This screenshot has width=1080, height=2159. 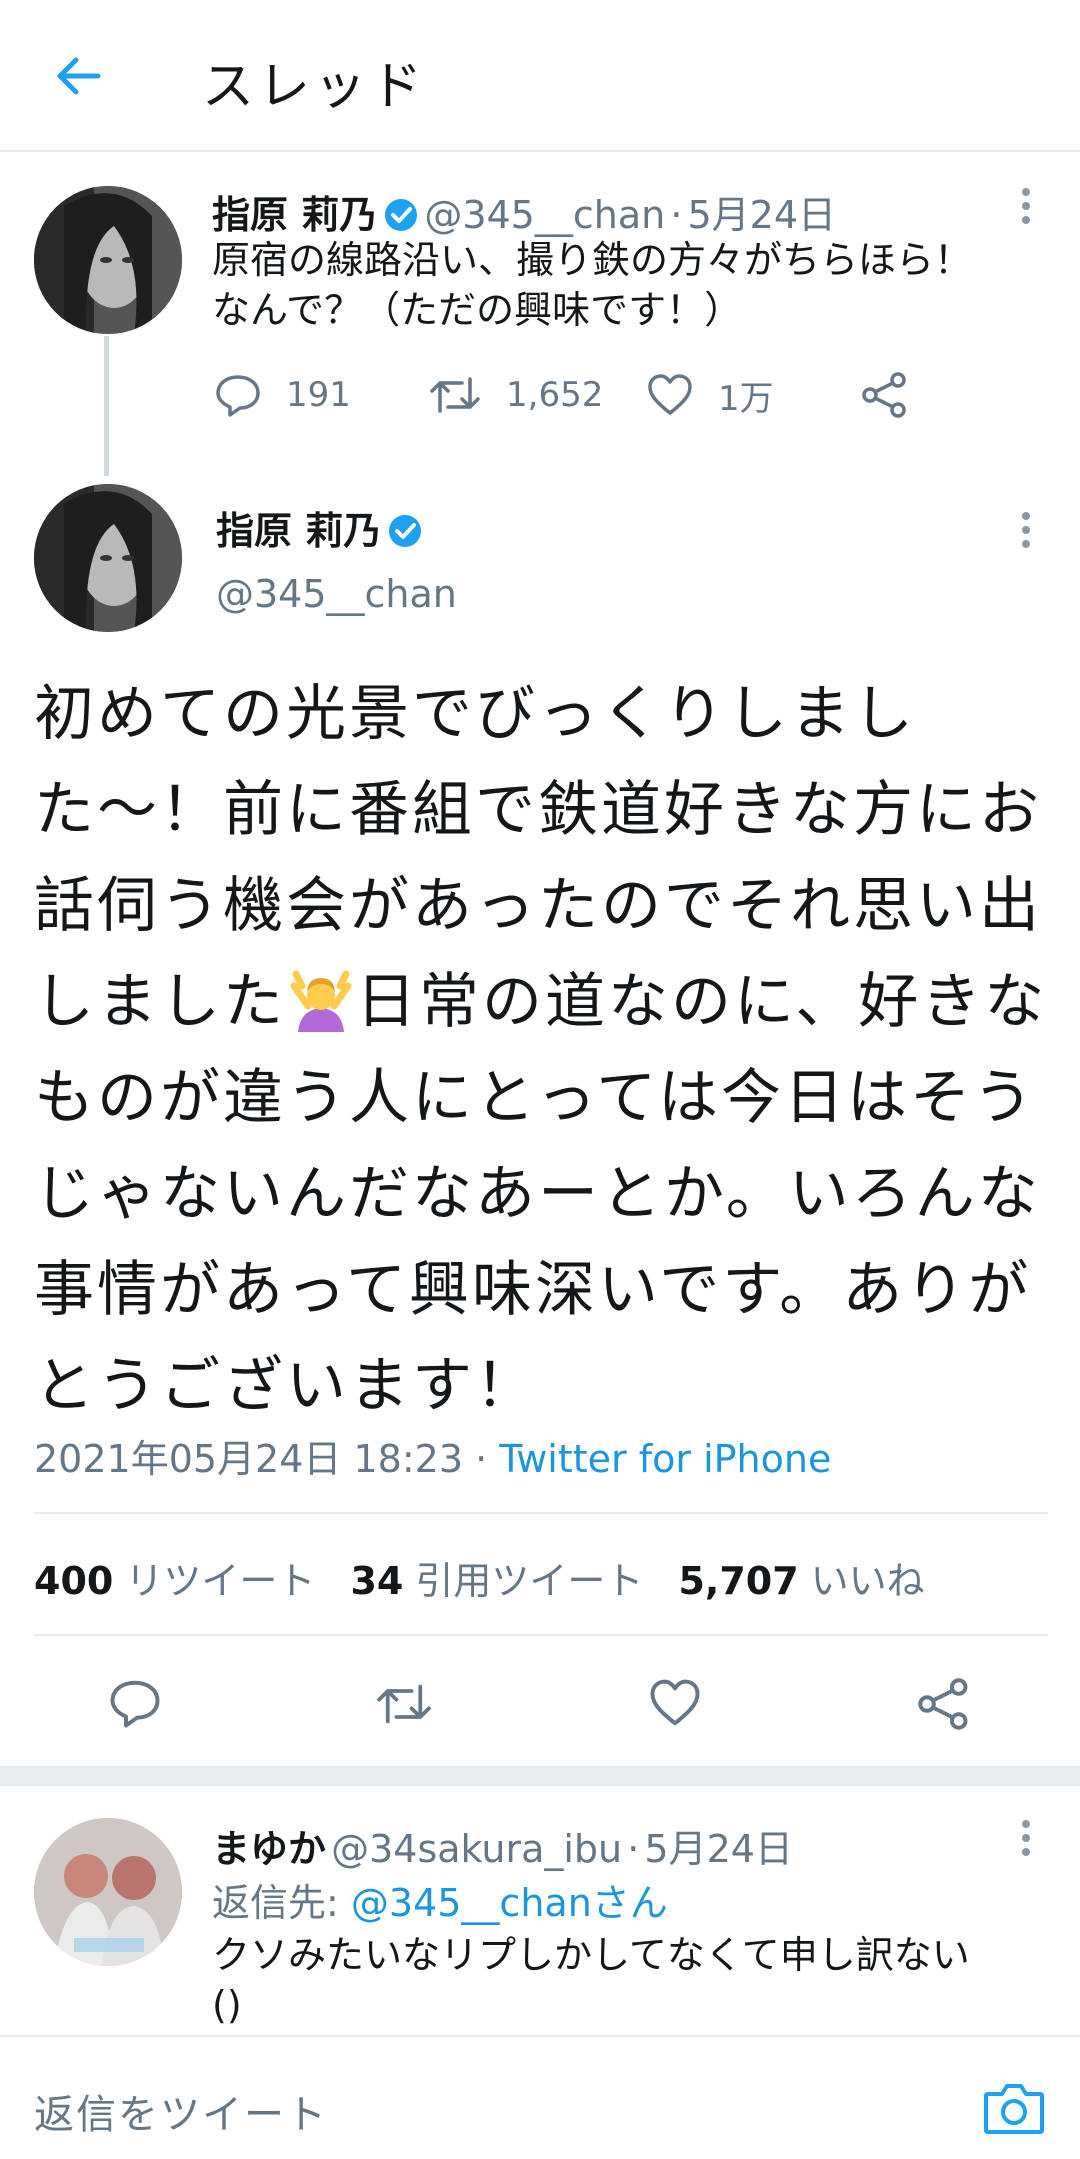 I want to click on tweet-text-line: クソみたいなリプしかしてなくて申し訳ない, so click(x=591, y=1955).